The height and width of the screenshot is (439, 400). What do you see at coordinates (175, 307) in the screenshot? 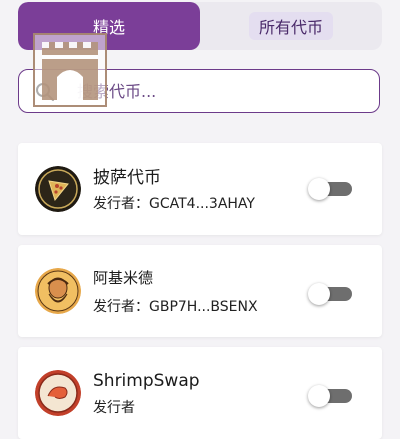
I see `token-issuer: 发行者：GBP7H...BSENX` at bounding box center [175, 307].